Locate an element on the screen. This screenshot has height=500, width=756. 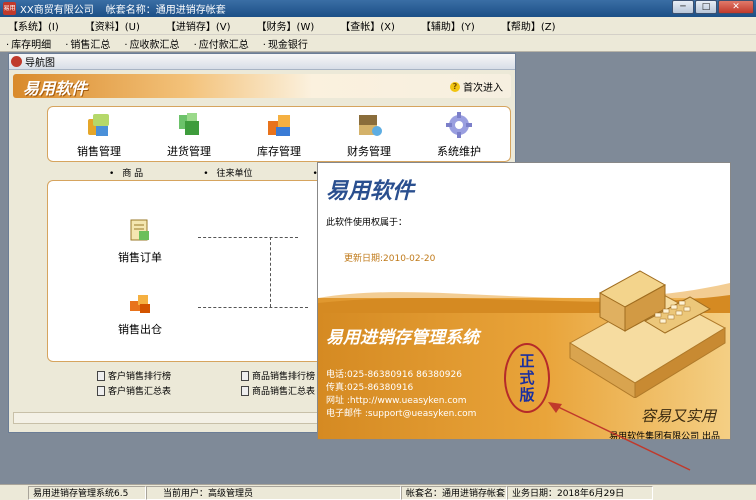
navigation-window-titlebar: 导航图 is located at coordinates (262, 62).